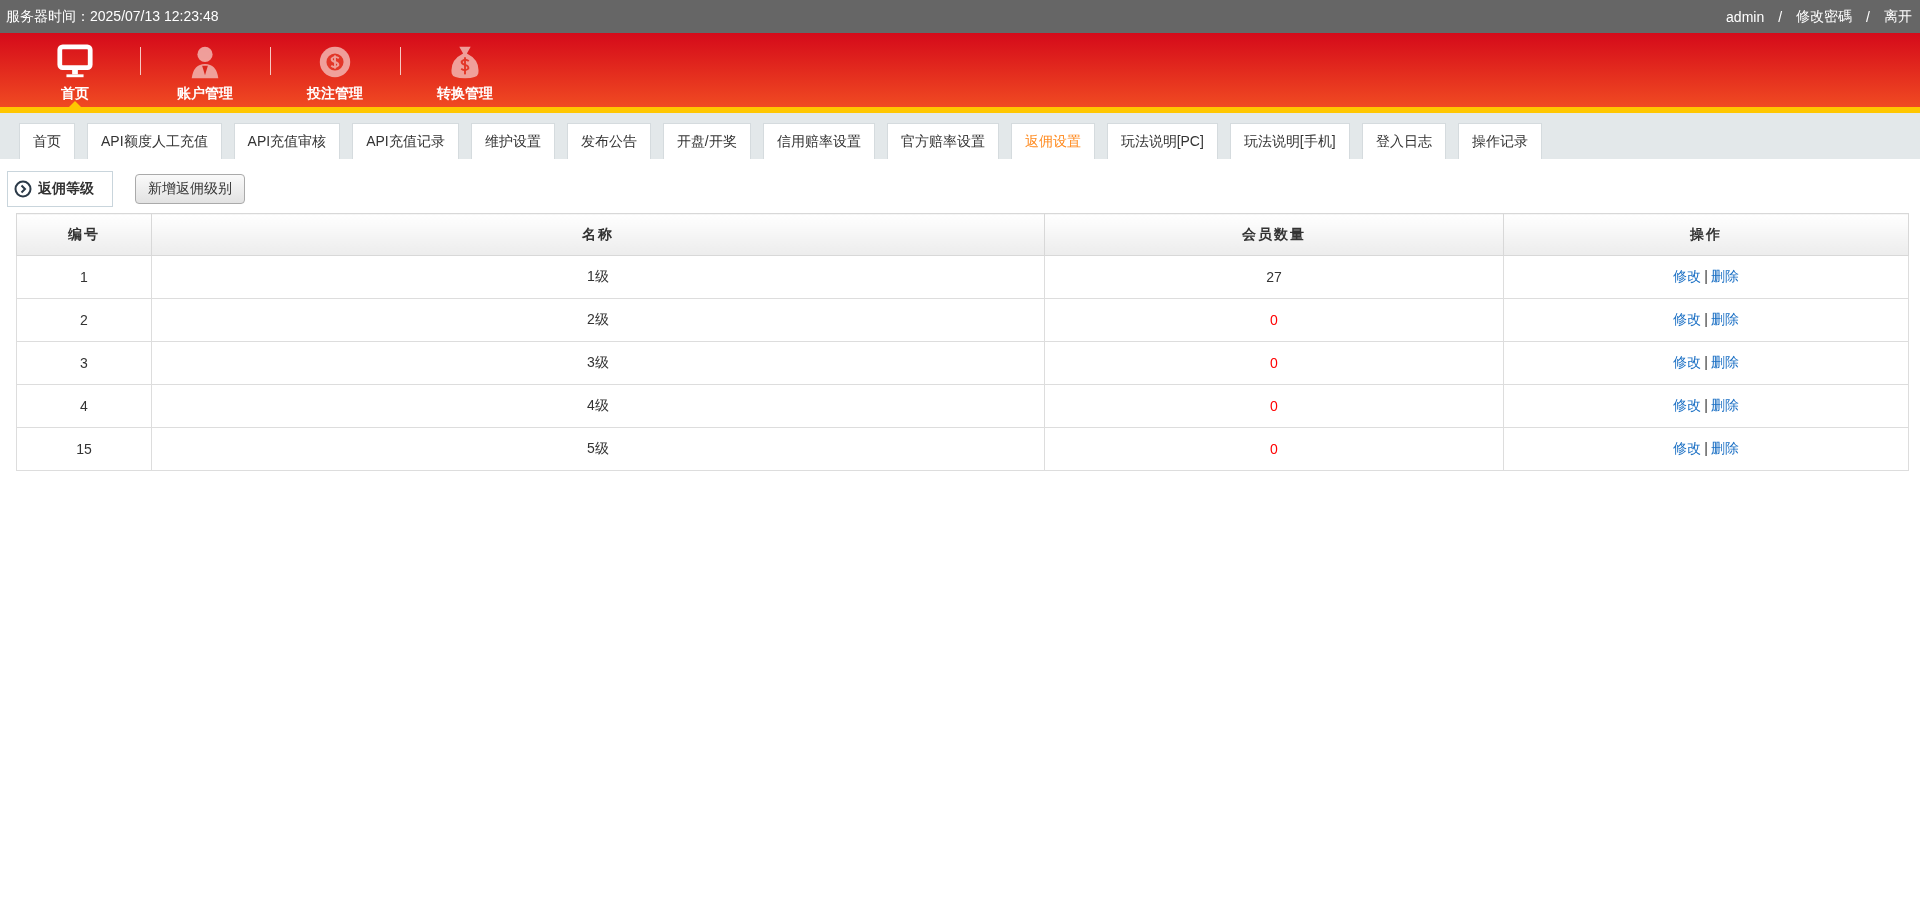  What do you see at coordinates (1745, 16) in the screenshot?
I see `username: admin` at bounding box center [1745, 16].